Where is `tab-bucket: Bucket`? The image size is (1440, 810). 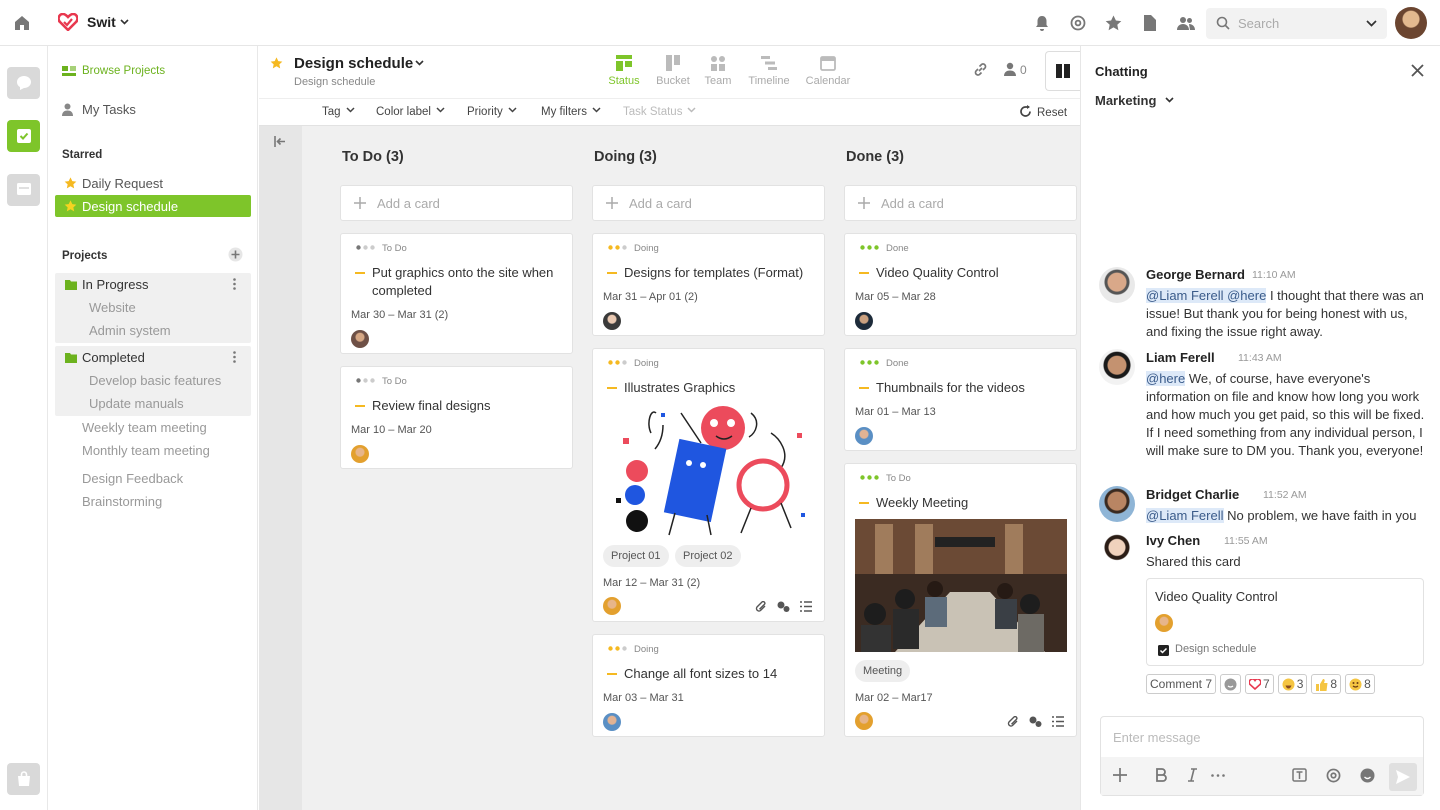
tab-bucket: Bucket is located at coordinates (673, 71).